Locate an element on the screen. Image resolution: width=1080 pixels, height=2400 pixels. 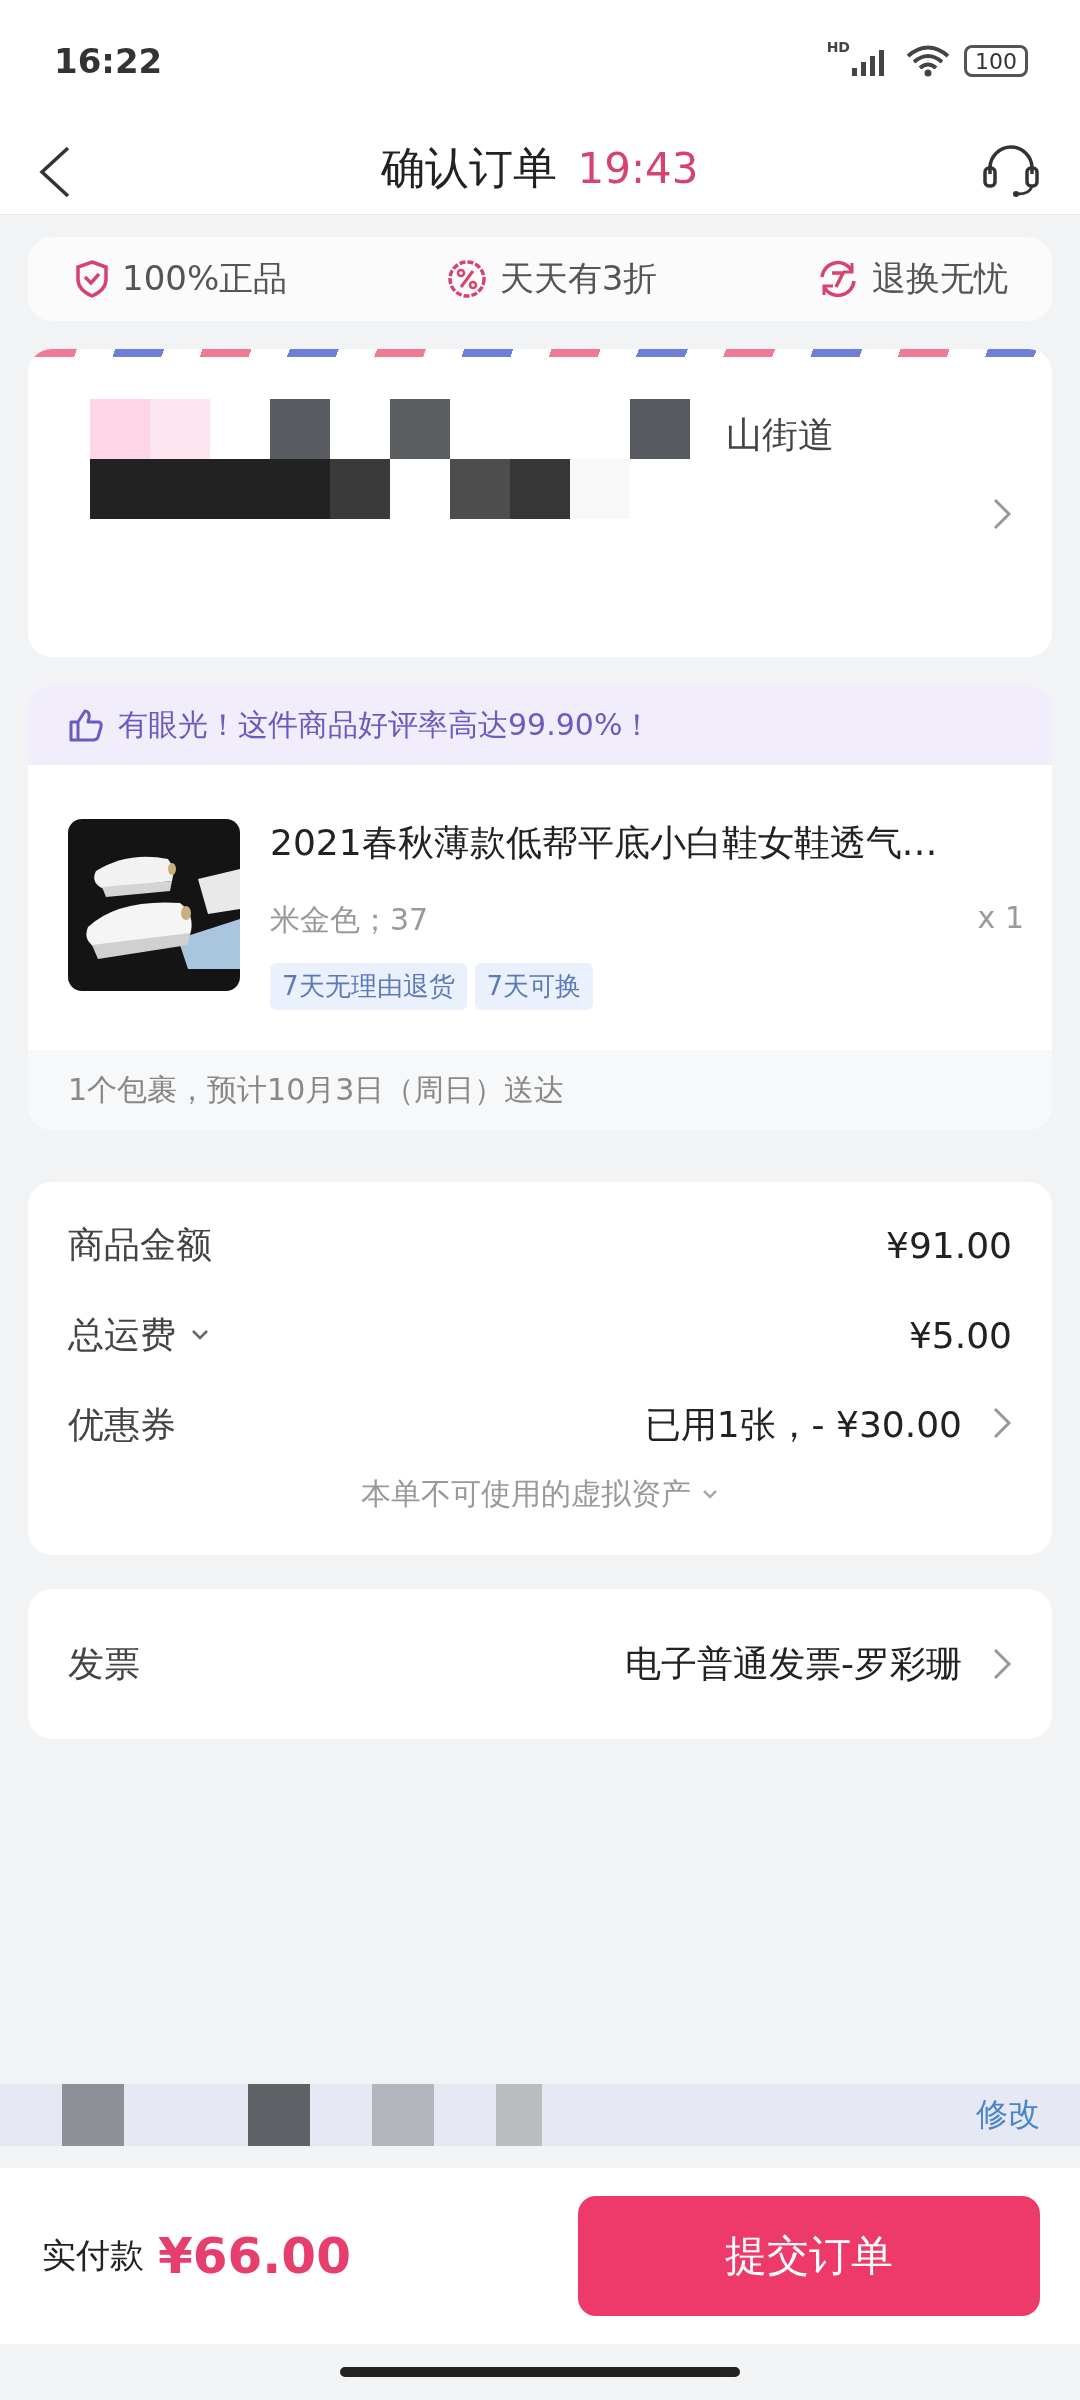
fee-label: 优惠券 is located at coordinates (122, 1424).